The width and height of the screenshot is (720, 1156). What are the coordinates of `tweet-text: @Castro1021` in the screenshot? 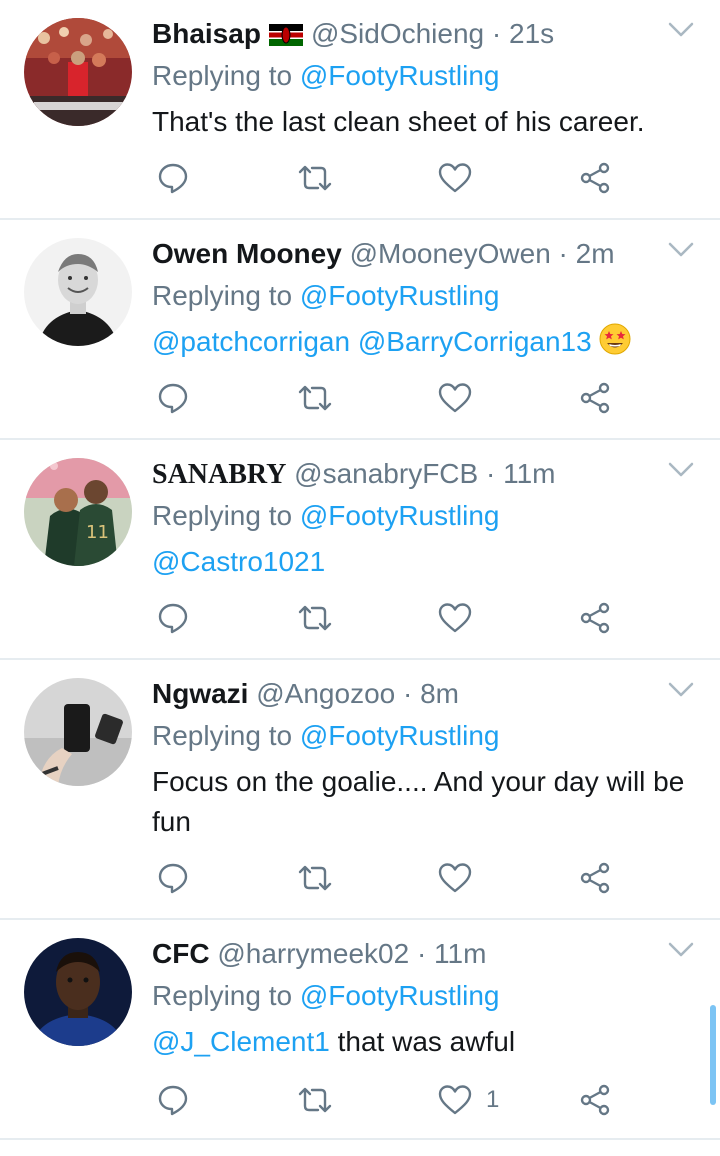 It's located at (424, 562).